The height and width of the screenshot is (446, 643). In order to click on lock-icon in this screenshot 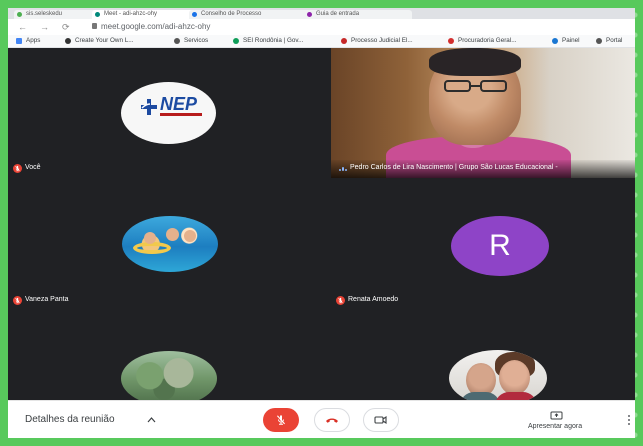, I will do `click(94, 26)`.